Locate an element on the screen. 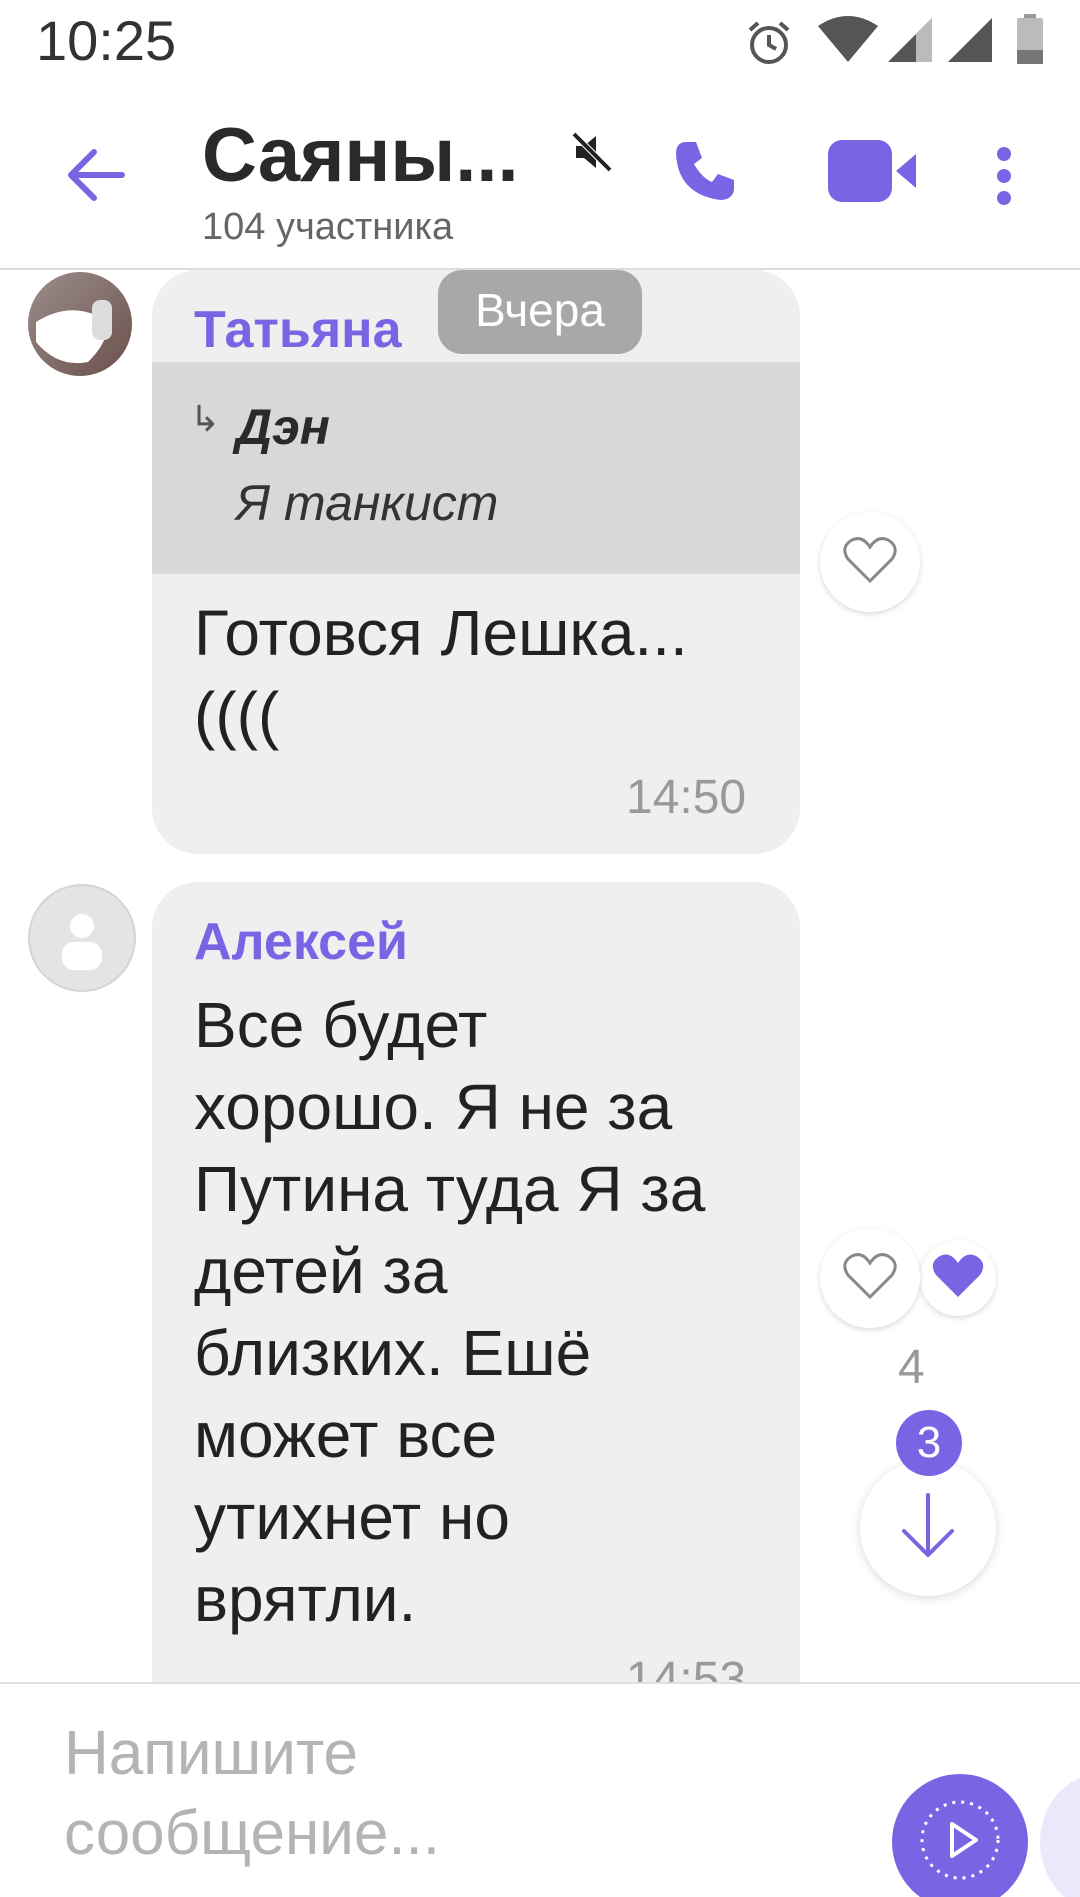 The height and width of the screenshot is (1897, 1080). participants-count: 104 участника is located at coordinates (327, 227).